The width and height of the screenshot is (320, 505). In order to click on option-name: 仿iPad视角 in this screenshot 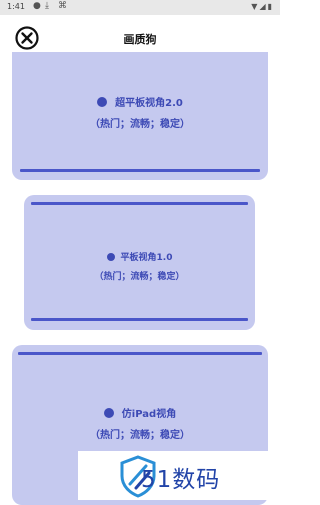, I will do `click(149, 414)`.